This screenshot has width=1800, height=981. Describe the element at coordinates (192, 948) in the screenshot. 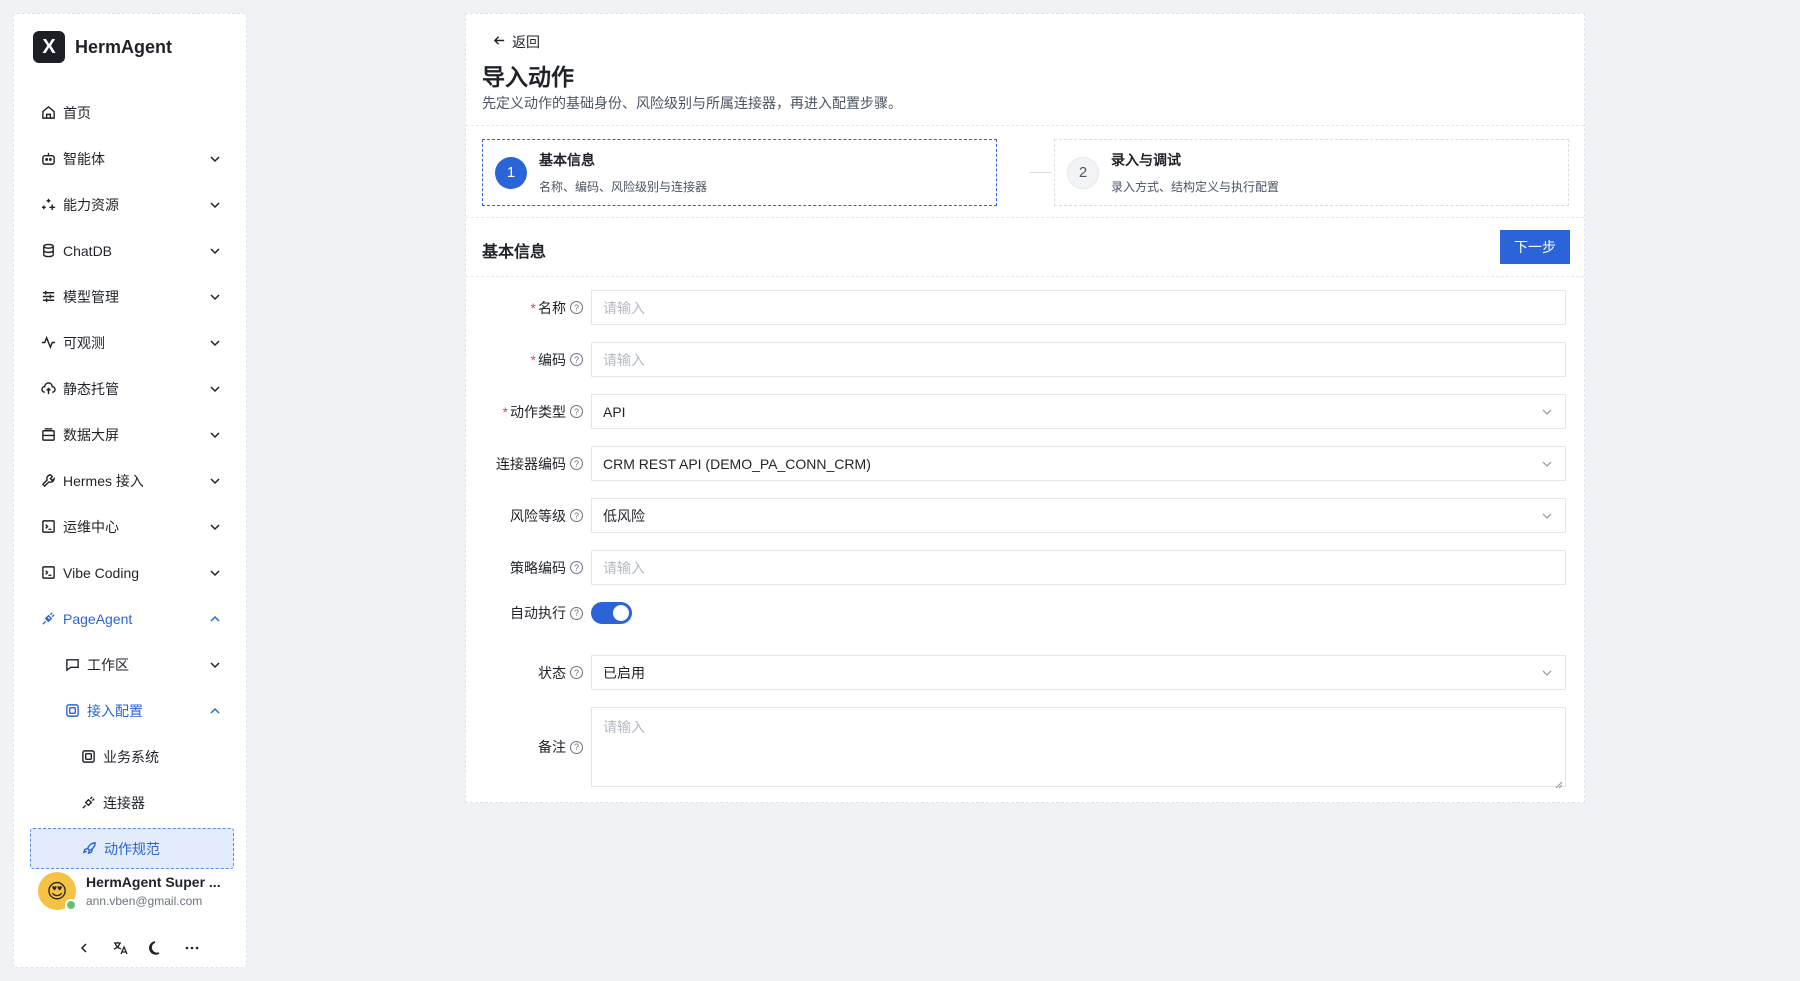

I see `more-icon` at that location.